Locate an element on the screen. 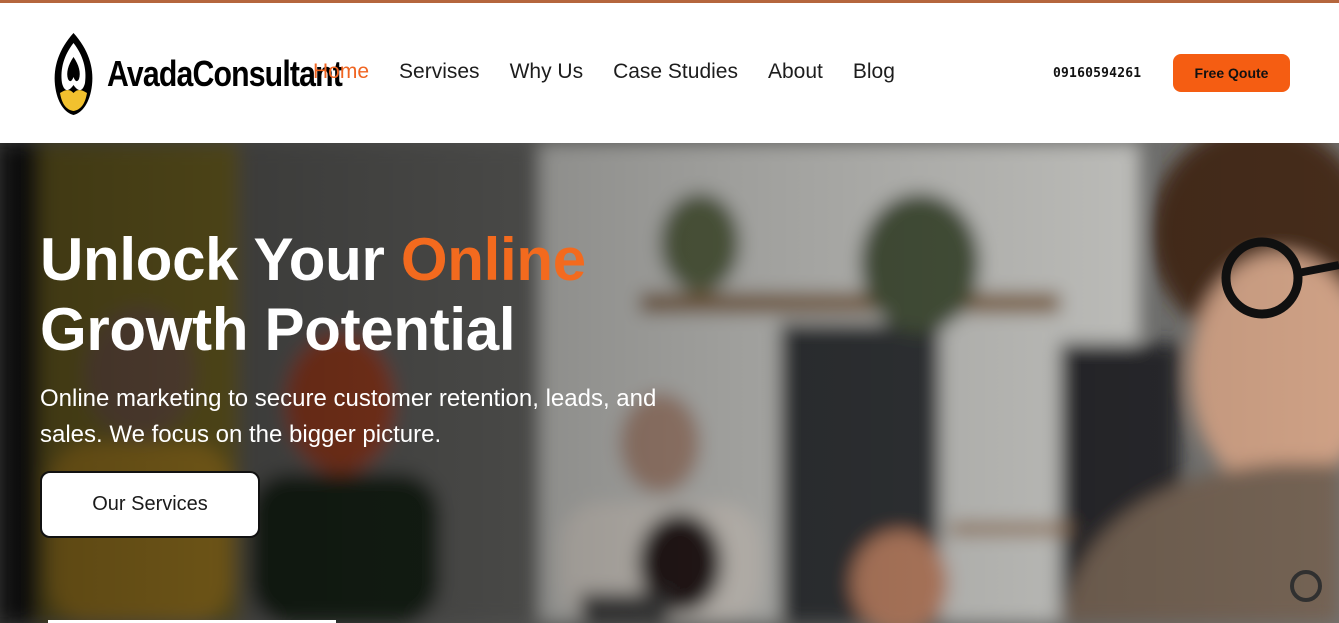 The image size is (1339, 623). nav-item-servises: Servises is located at coordinates (439, 72).